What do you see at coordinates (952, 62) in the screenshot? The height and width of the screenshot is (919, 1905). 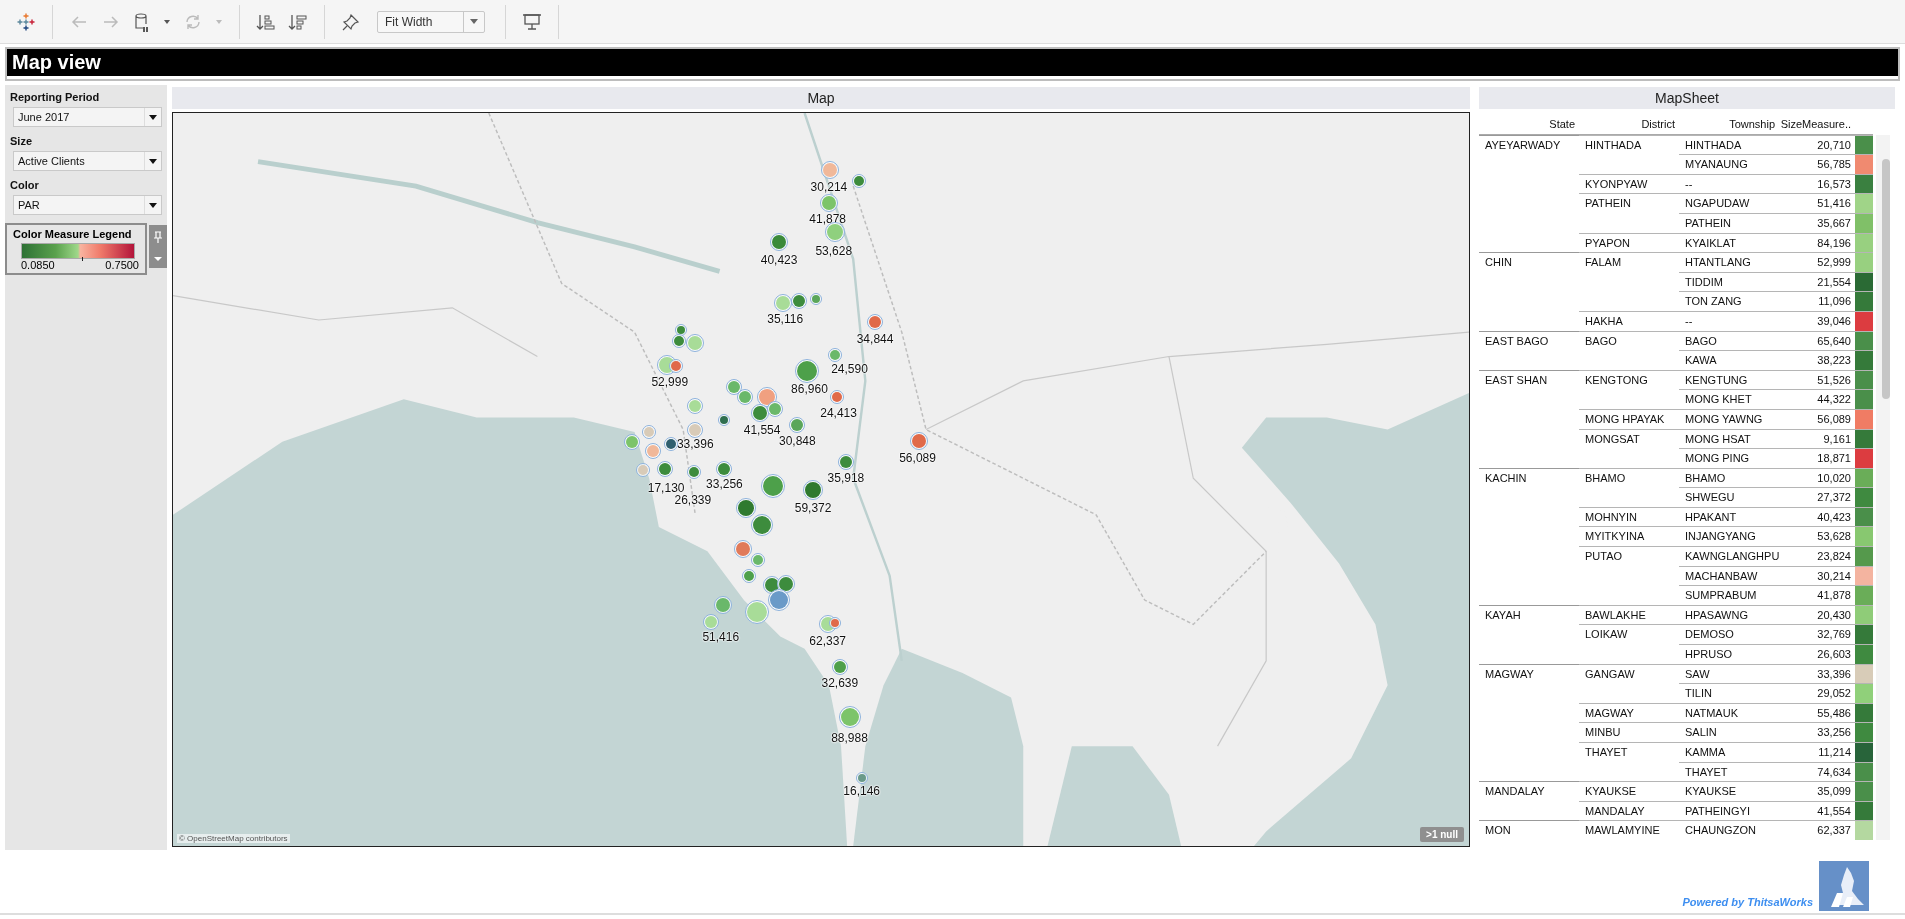 I see `dashboard-title: Map view` at bounding box center [952, 62].